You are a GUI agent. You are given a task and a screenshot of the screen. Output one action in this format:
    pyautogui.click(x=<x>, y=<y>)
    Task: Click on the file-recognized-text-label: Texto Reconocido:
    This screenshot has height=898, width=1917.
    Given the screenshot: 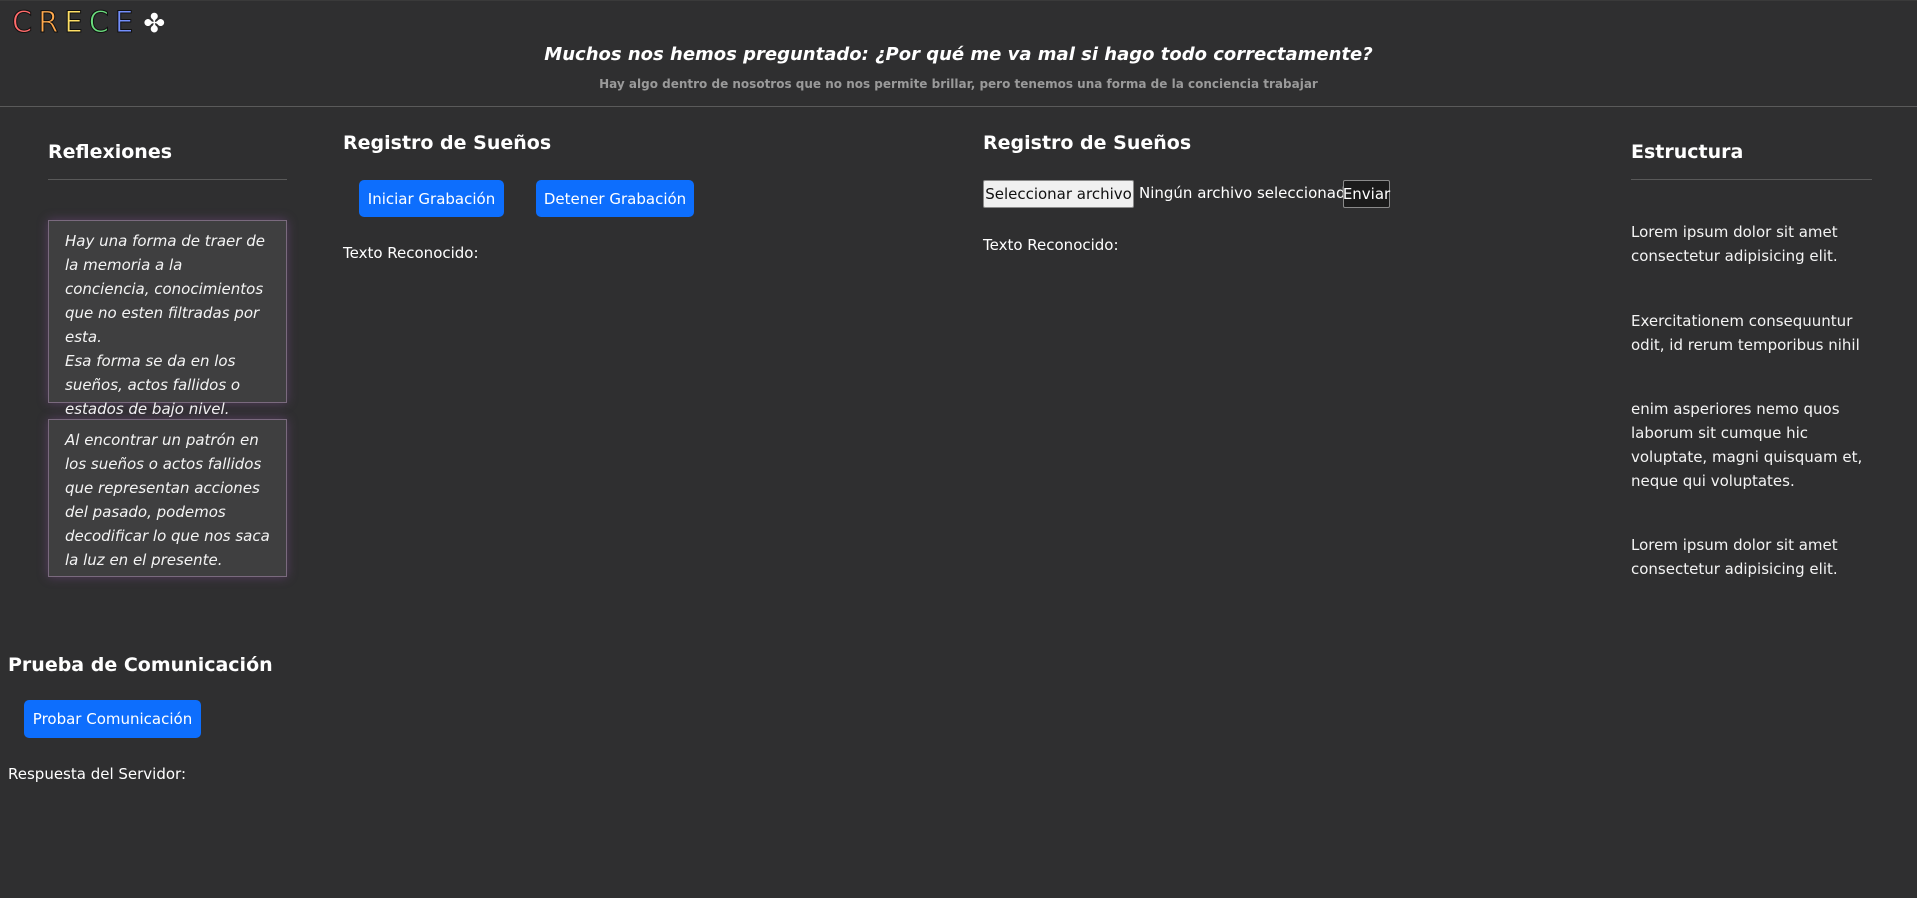 What is the action you would take?
    pyautogui.click(x=1051, y=245)
    